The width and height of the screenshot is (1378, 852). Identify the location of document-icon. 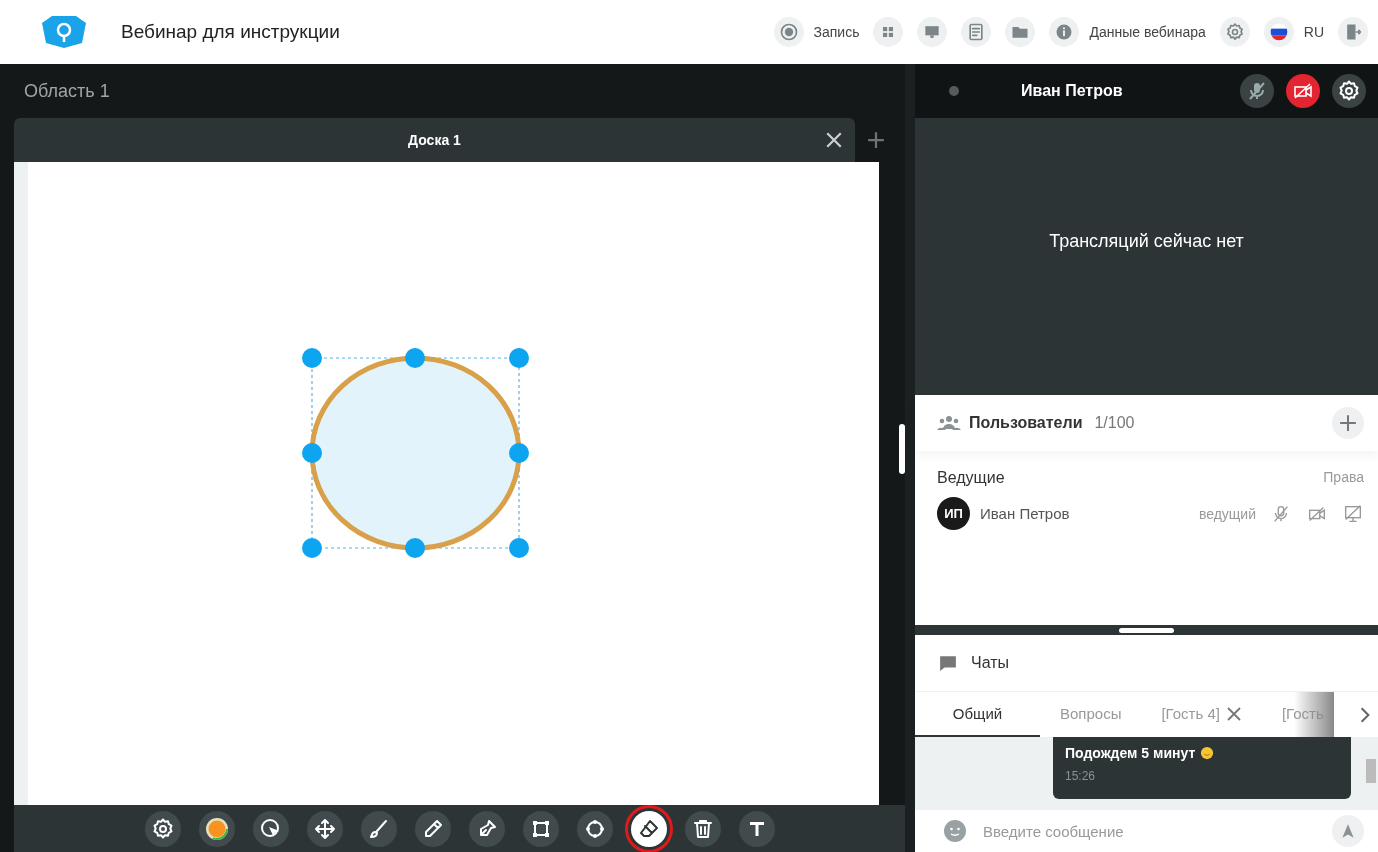
(976, 32).